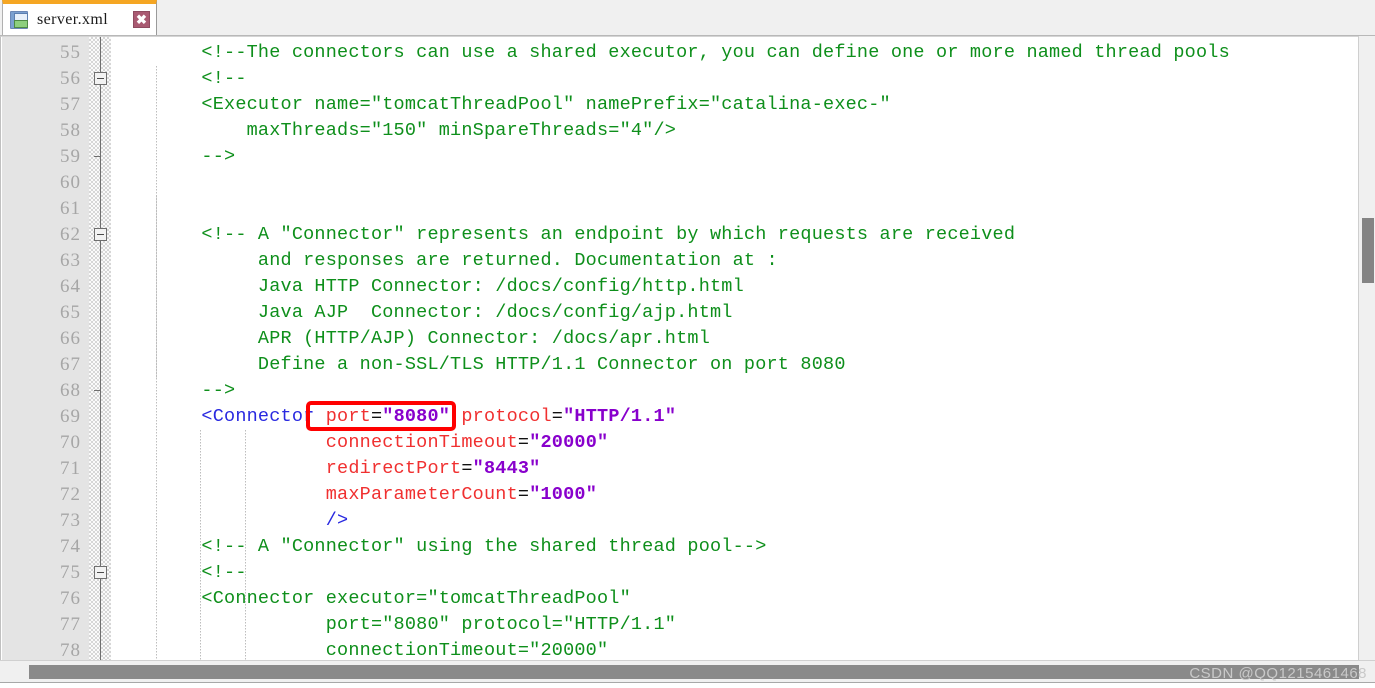 The image size is (1375, 688). What do you see at coordinates (694, 672) in the screenshot?
I see `horizontal-scrollbar-thumb` at bounding box center [694, 672].